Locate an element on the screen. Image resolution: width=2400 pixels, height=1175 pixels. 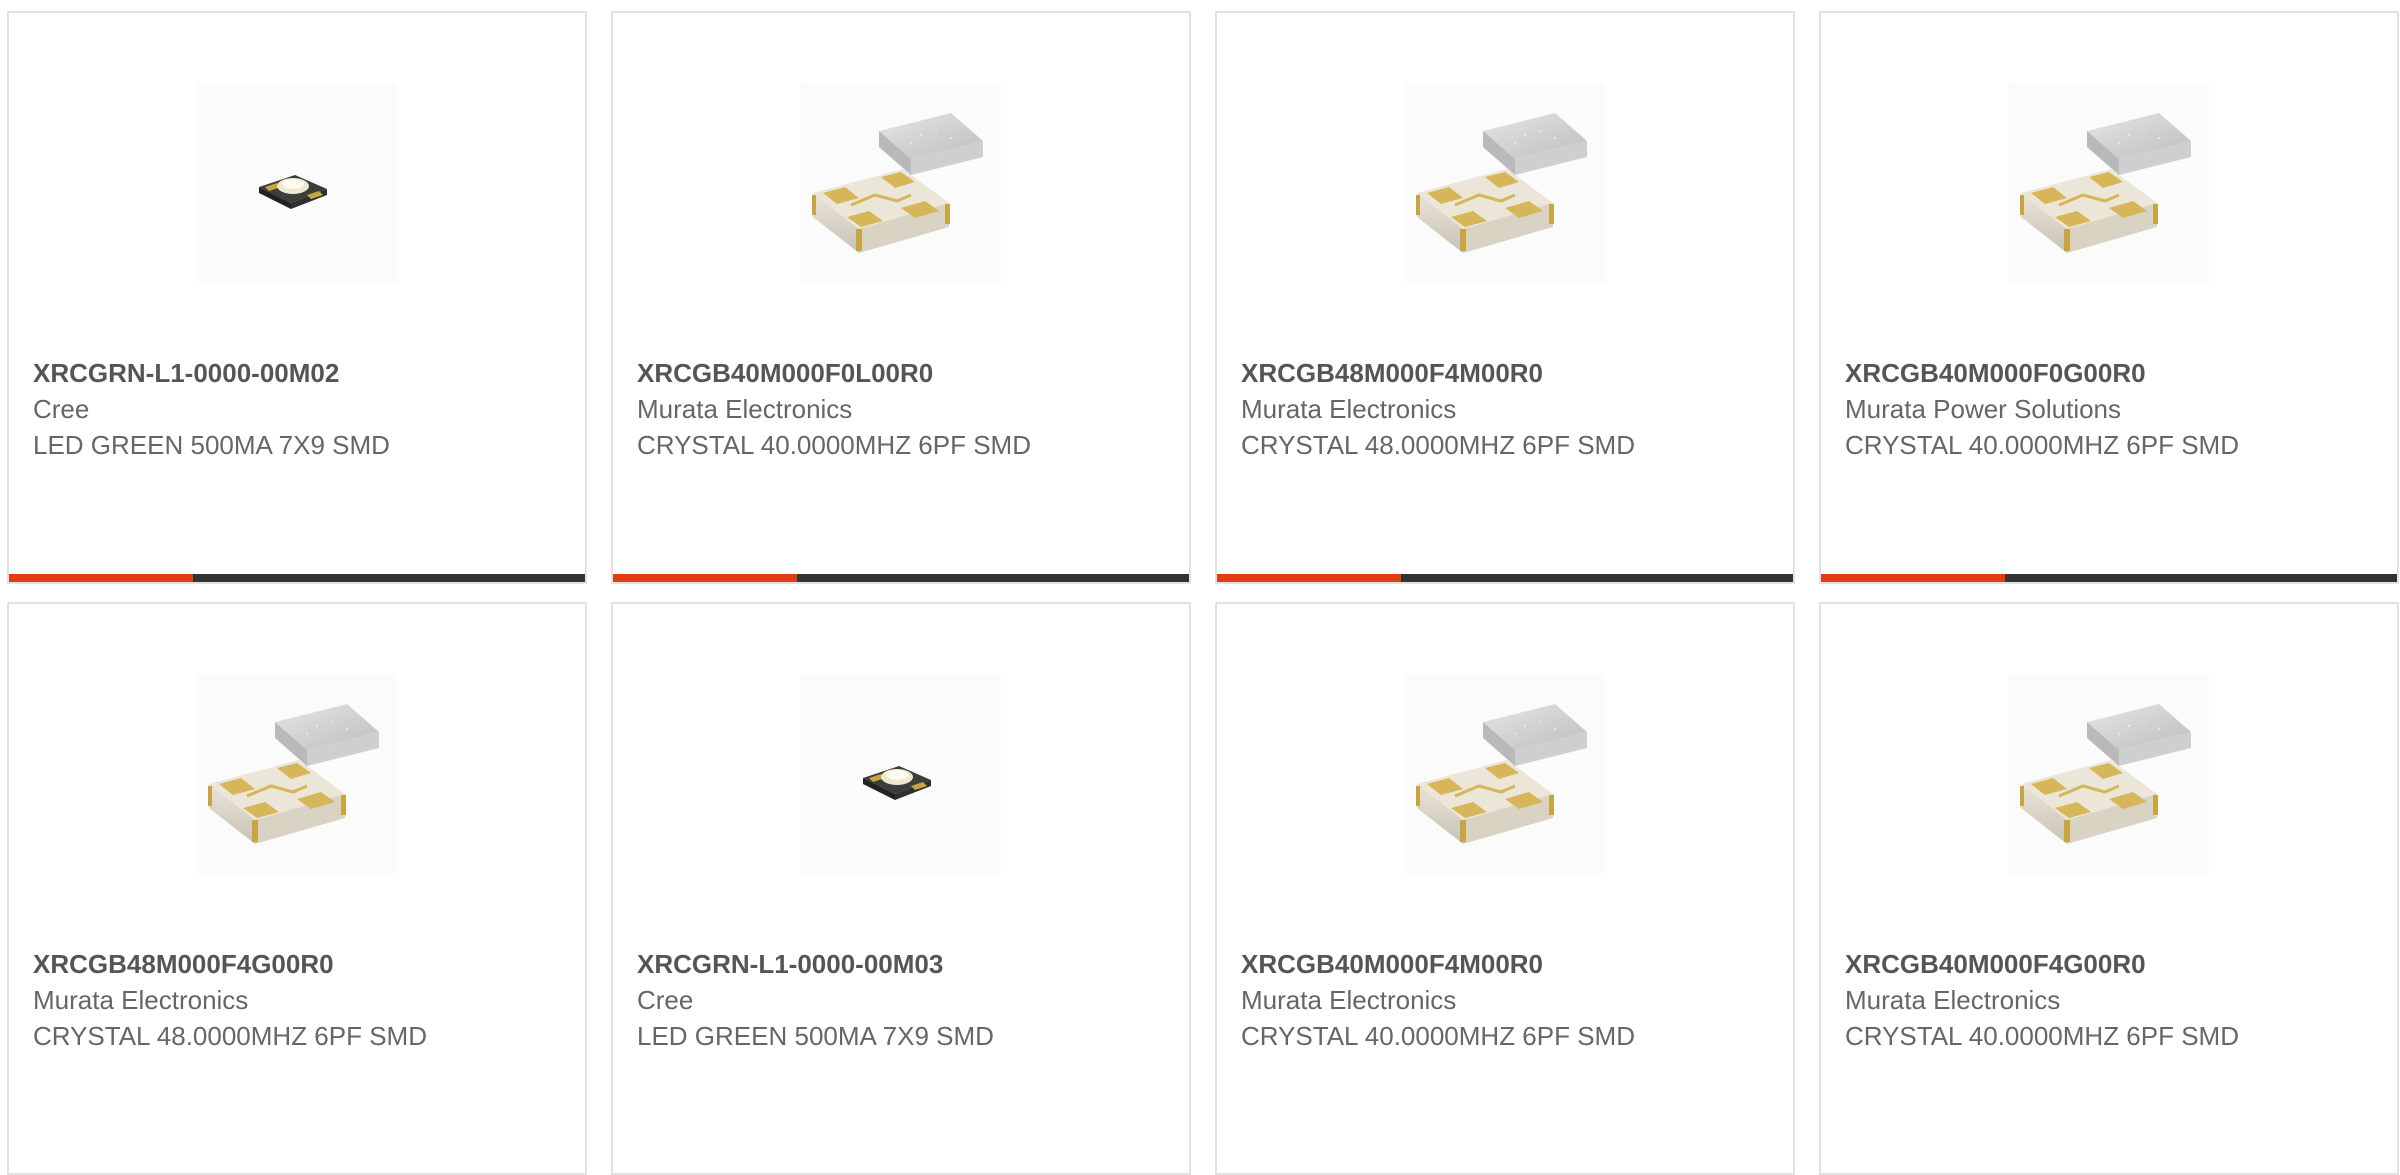
manufacturer: Murata Power Solutions is located at coordinates (1983, 409).